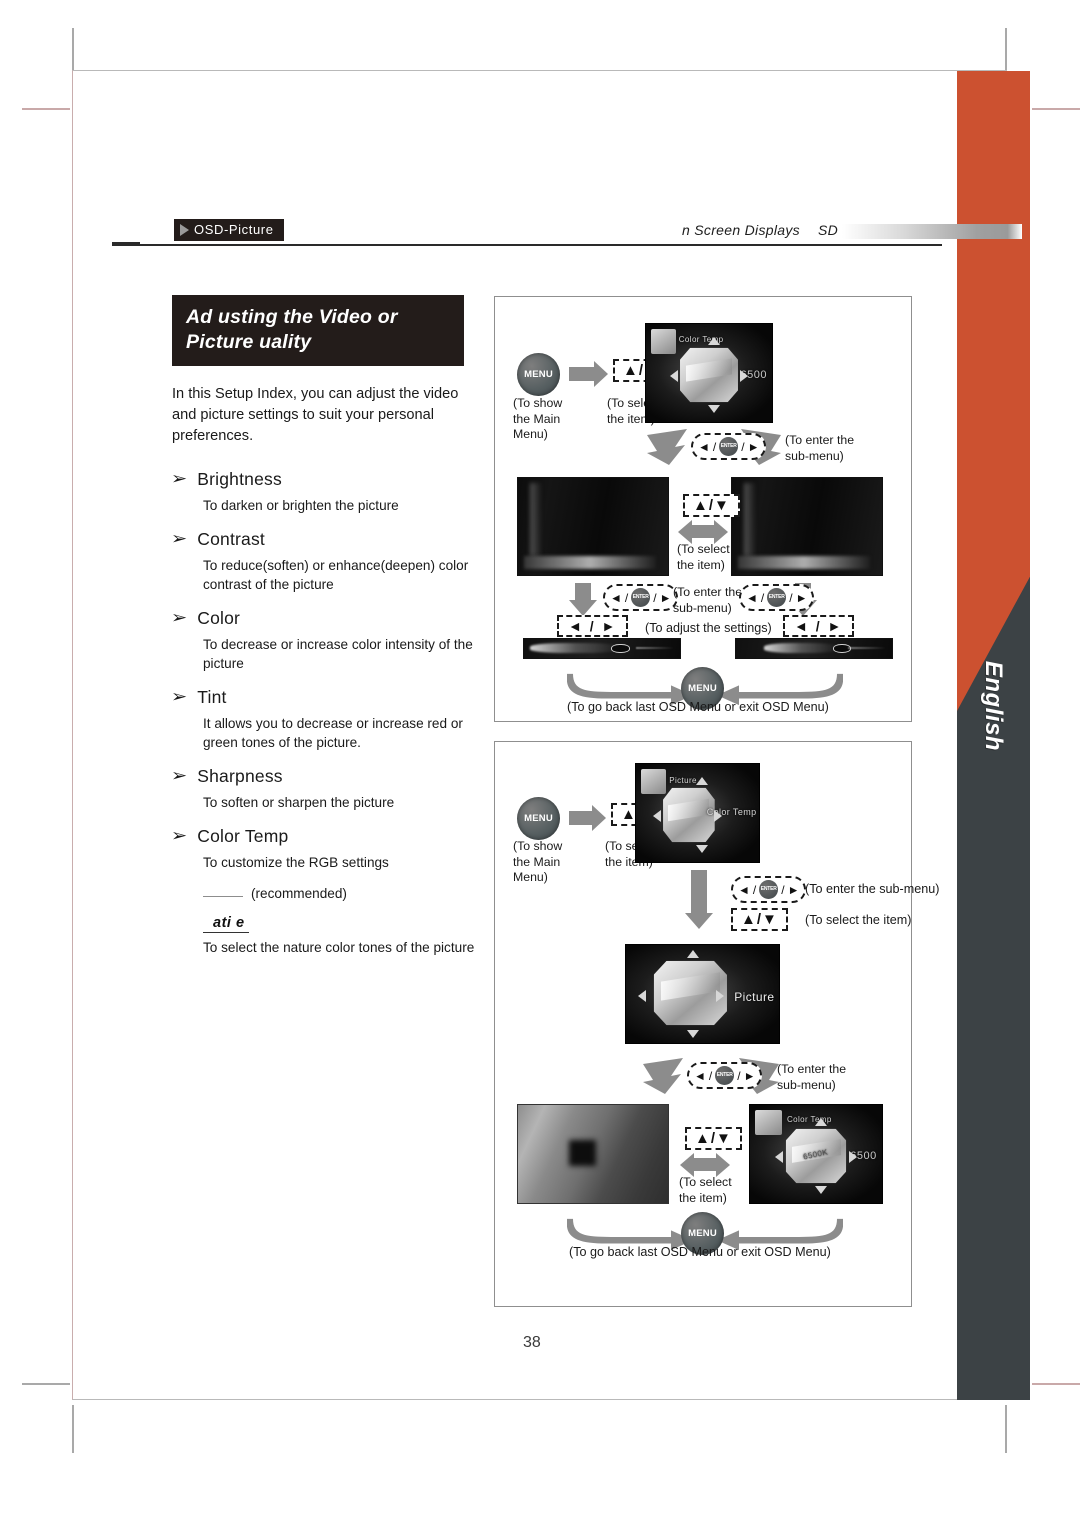 The width and height of the screenshot is (1080, 1525). What do you see at coordinates (239, 479) in the screenshot?
I see `list-item-title: Brightness` at bounding box center [239, 479].